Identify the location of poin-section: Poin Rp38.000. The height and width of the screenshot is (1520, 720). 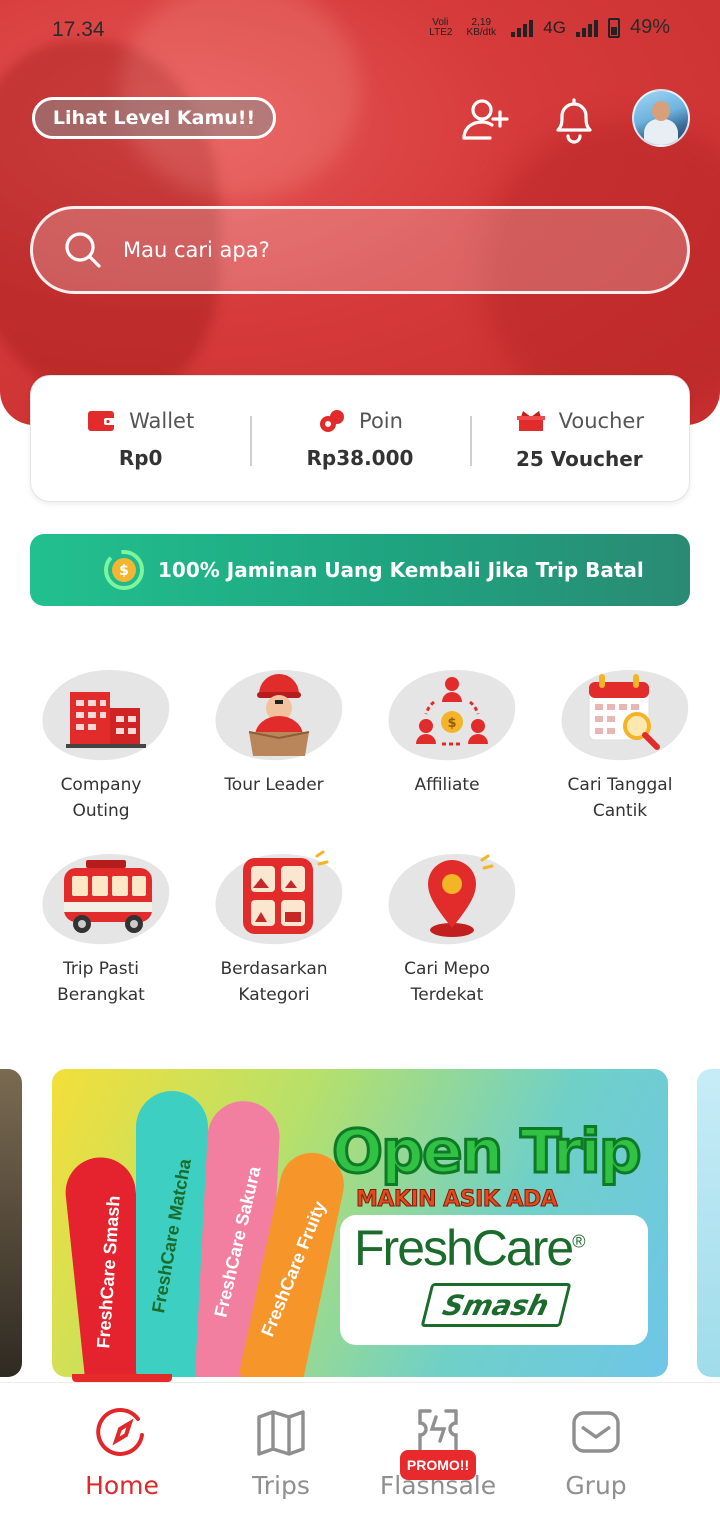
(359, 438).